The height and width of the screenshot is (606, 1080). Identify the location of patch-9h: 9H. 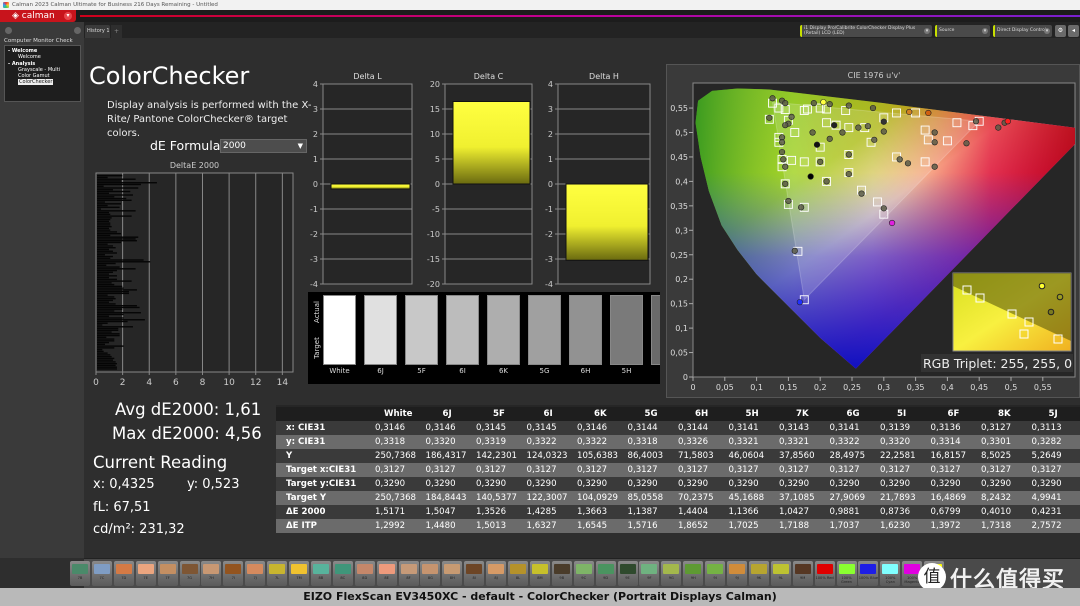
(693, 573).